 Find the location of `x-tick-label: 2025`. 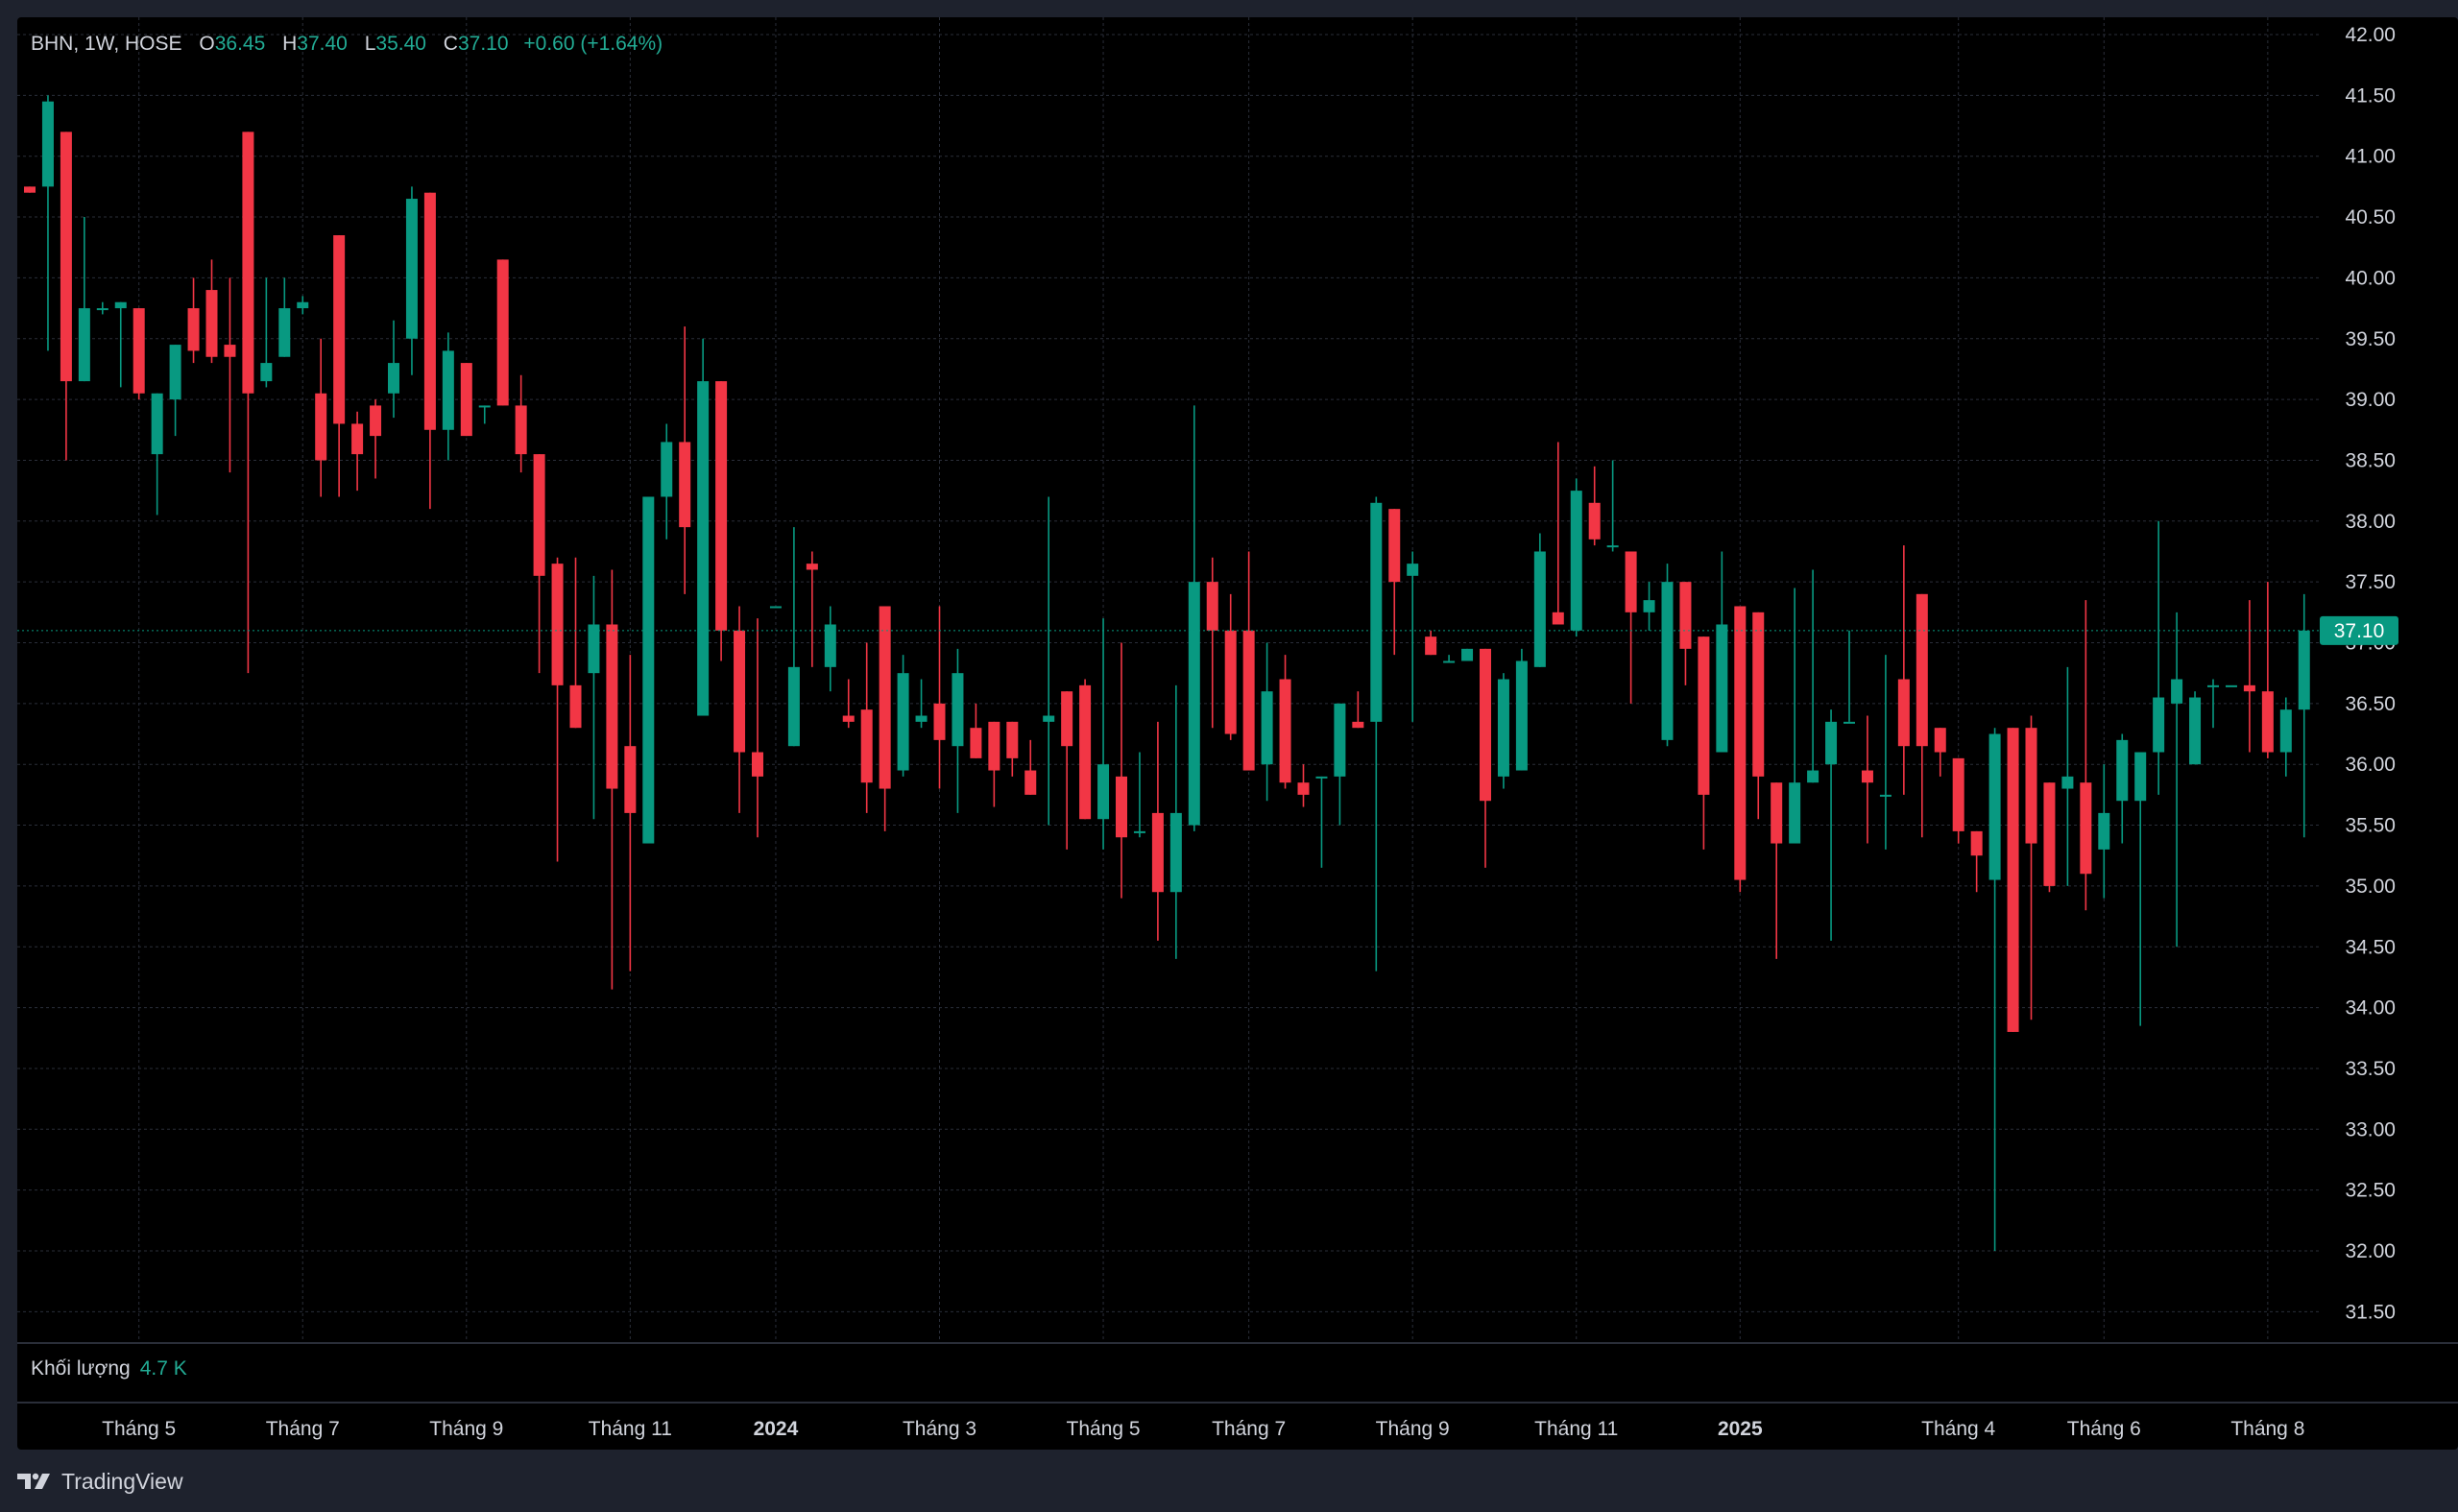

x-tick-label: 2025 is located at coordinates (1741, 1429).